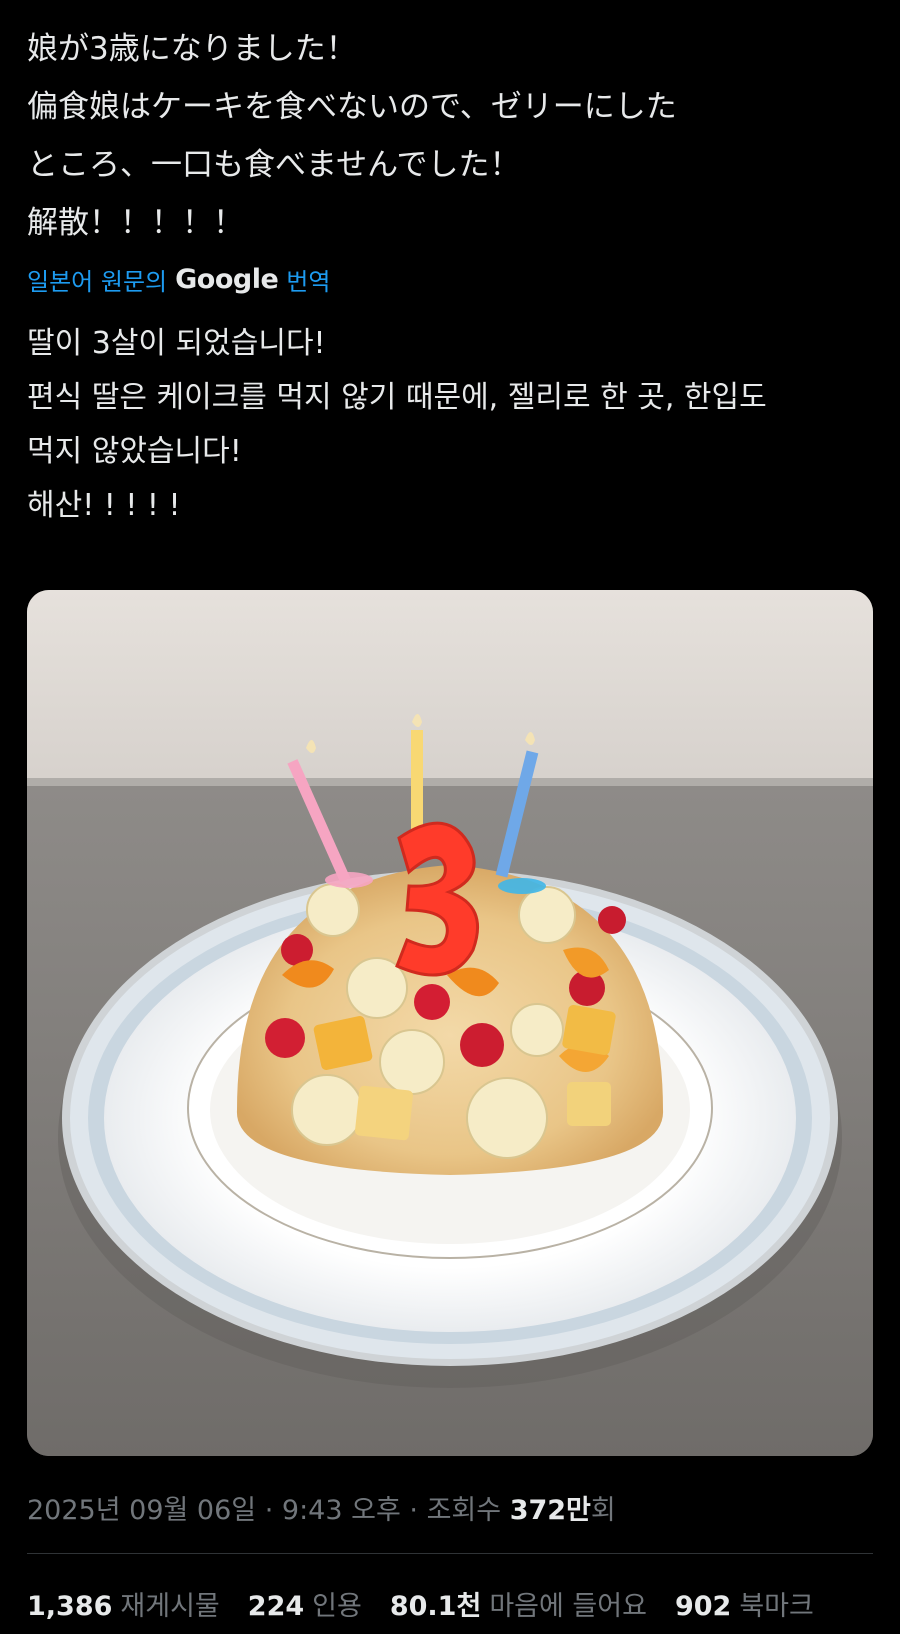 Image resolution: width=900 pixels, height=1634 pixels. I want to click on likes-label: 마음에 들어요, so click(568, 1606).